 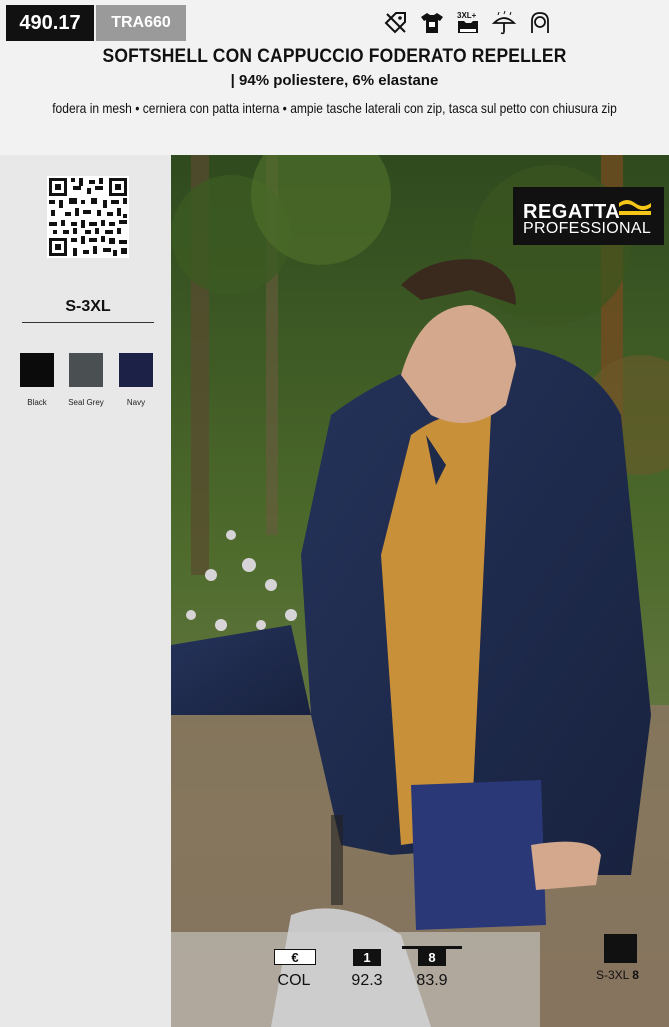 What do you see at coordinates (88, 217) in the screenshot?
I see `qr-code` at bounding box center [88, 217].